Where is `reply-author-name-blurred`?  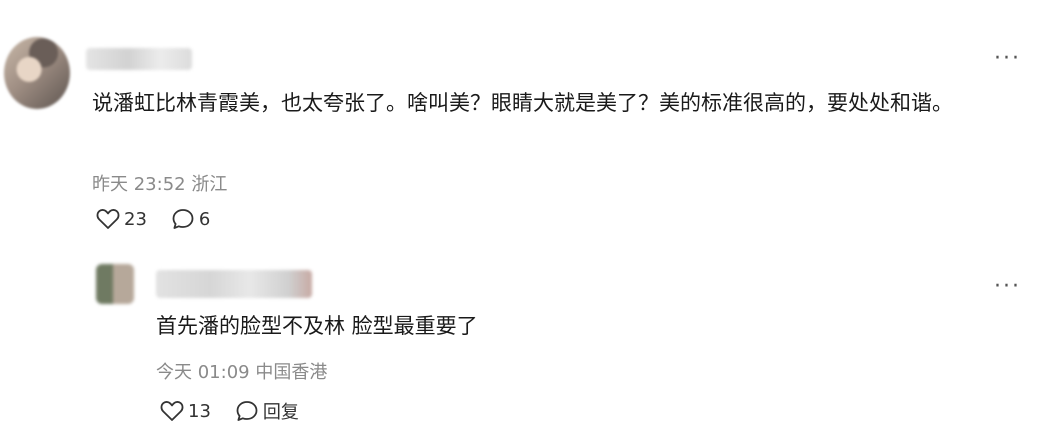
reply-author-name-blurred is located at coordinates (234, 284).